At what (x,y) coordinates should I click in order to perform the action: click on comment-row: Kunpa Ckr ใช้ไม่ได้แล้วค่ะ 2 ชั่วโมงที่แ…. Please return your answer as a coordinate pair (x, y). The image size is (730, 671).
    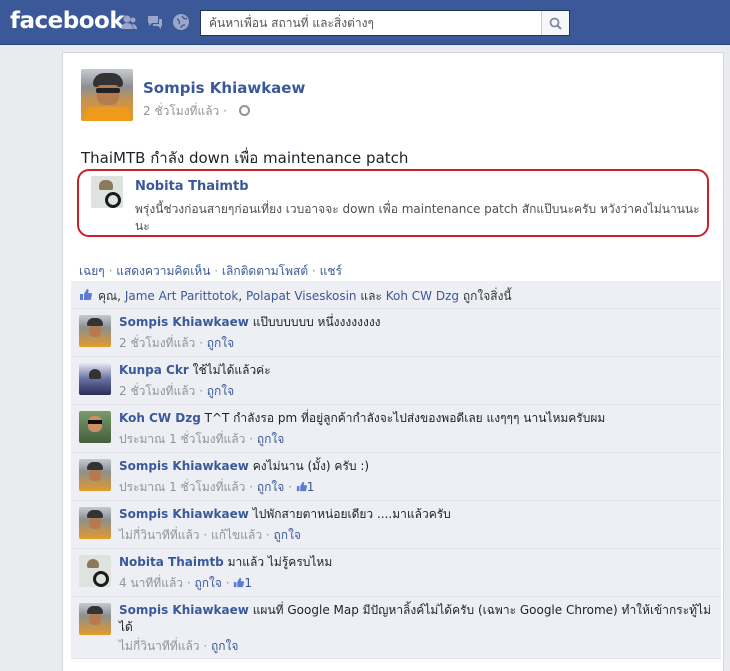
    Looking at the image, I should click on (396, 381).